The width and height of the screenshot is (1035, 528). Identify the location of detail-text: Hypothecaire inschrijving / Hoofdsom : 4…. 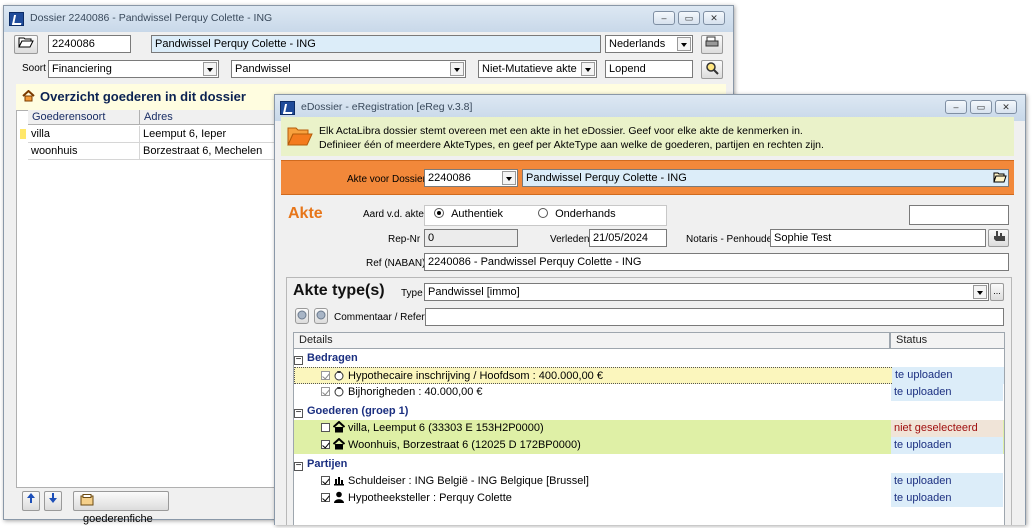
(475, 376).